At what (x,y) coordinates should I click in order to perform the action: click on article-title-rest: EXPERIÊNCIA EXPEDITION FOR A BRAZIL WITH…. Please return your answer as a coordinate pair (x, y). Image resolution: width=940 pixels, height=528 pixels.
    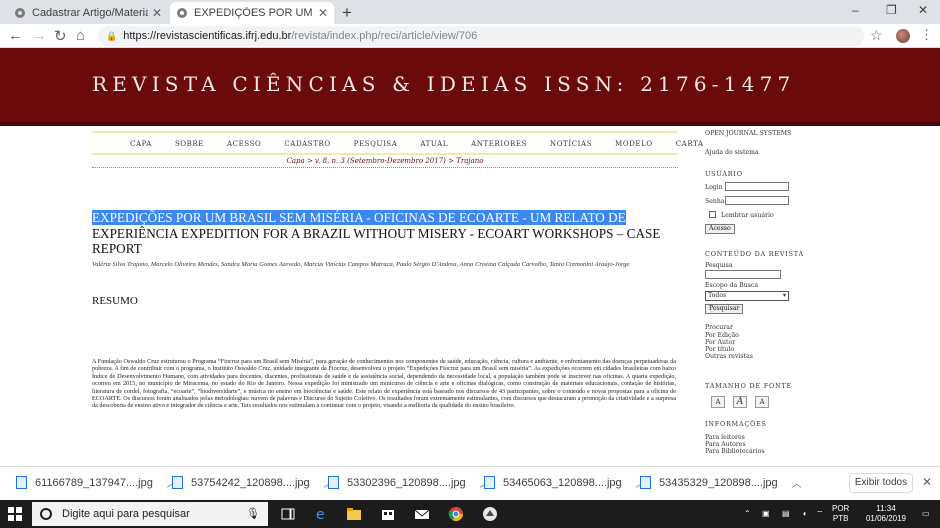
    Looking at the image, I should click on (376, 241).